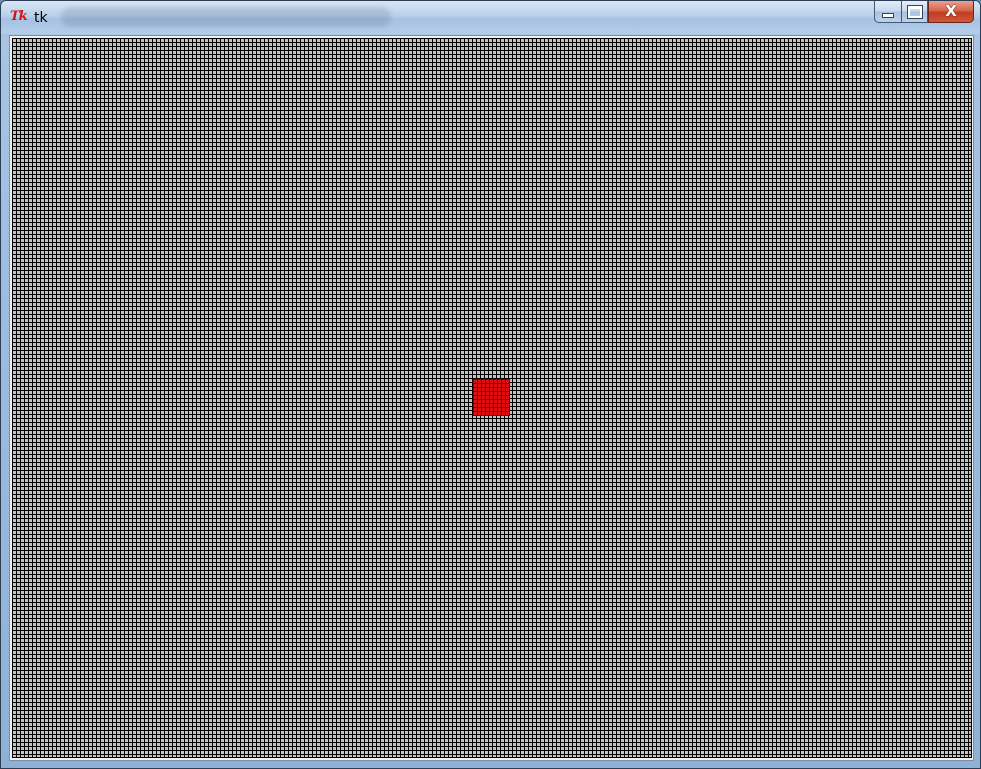 The width and height of the screenshot is (981, 769). I want to click on title-bar: Tk tk X, so click(490, 17).